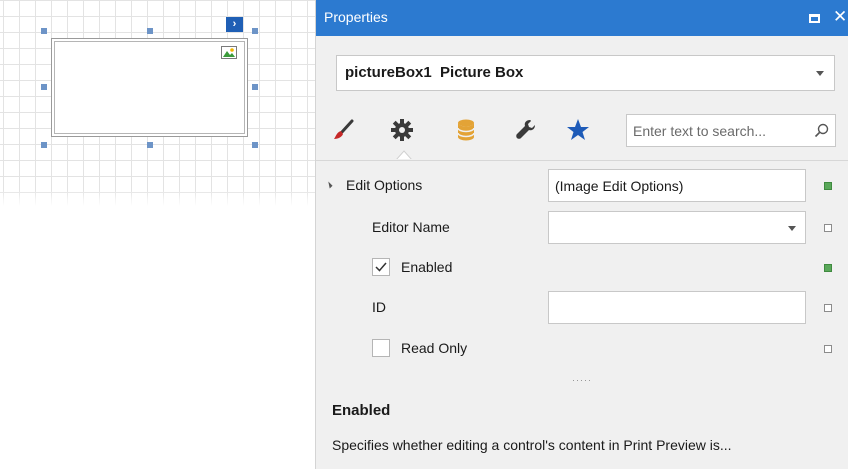  What do you see at coordinates (427, 267) in the screenshot?
I see `property-label: Enabled` at bounding box center [427, 267].